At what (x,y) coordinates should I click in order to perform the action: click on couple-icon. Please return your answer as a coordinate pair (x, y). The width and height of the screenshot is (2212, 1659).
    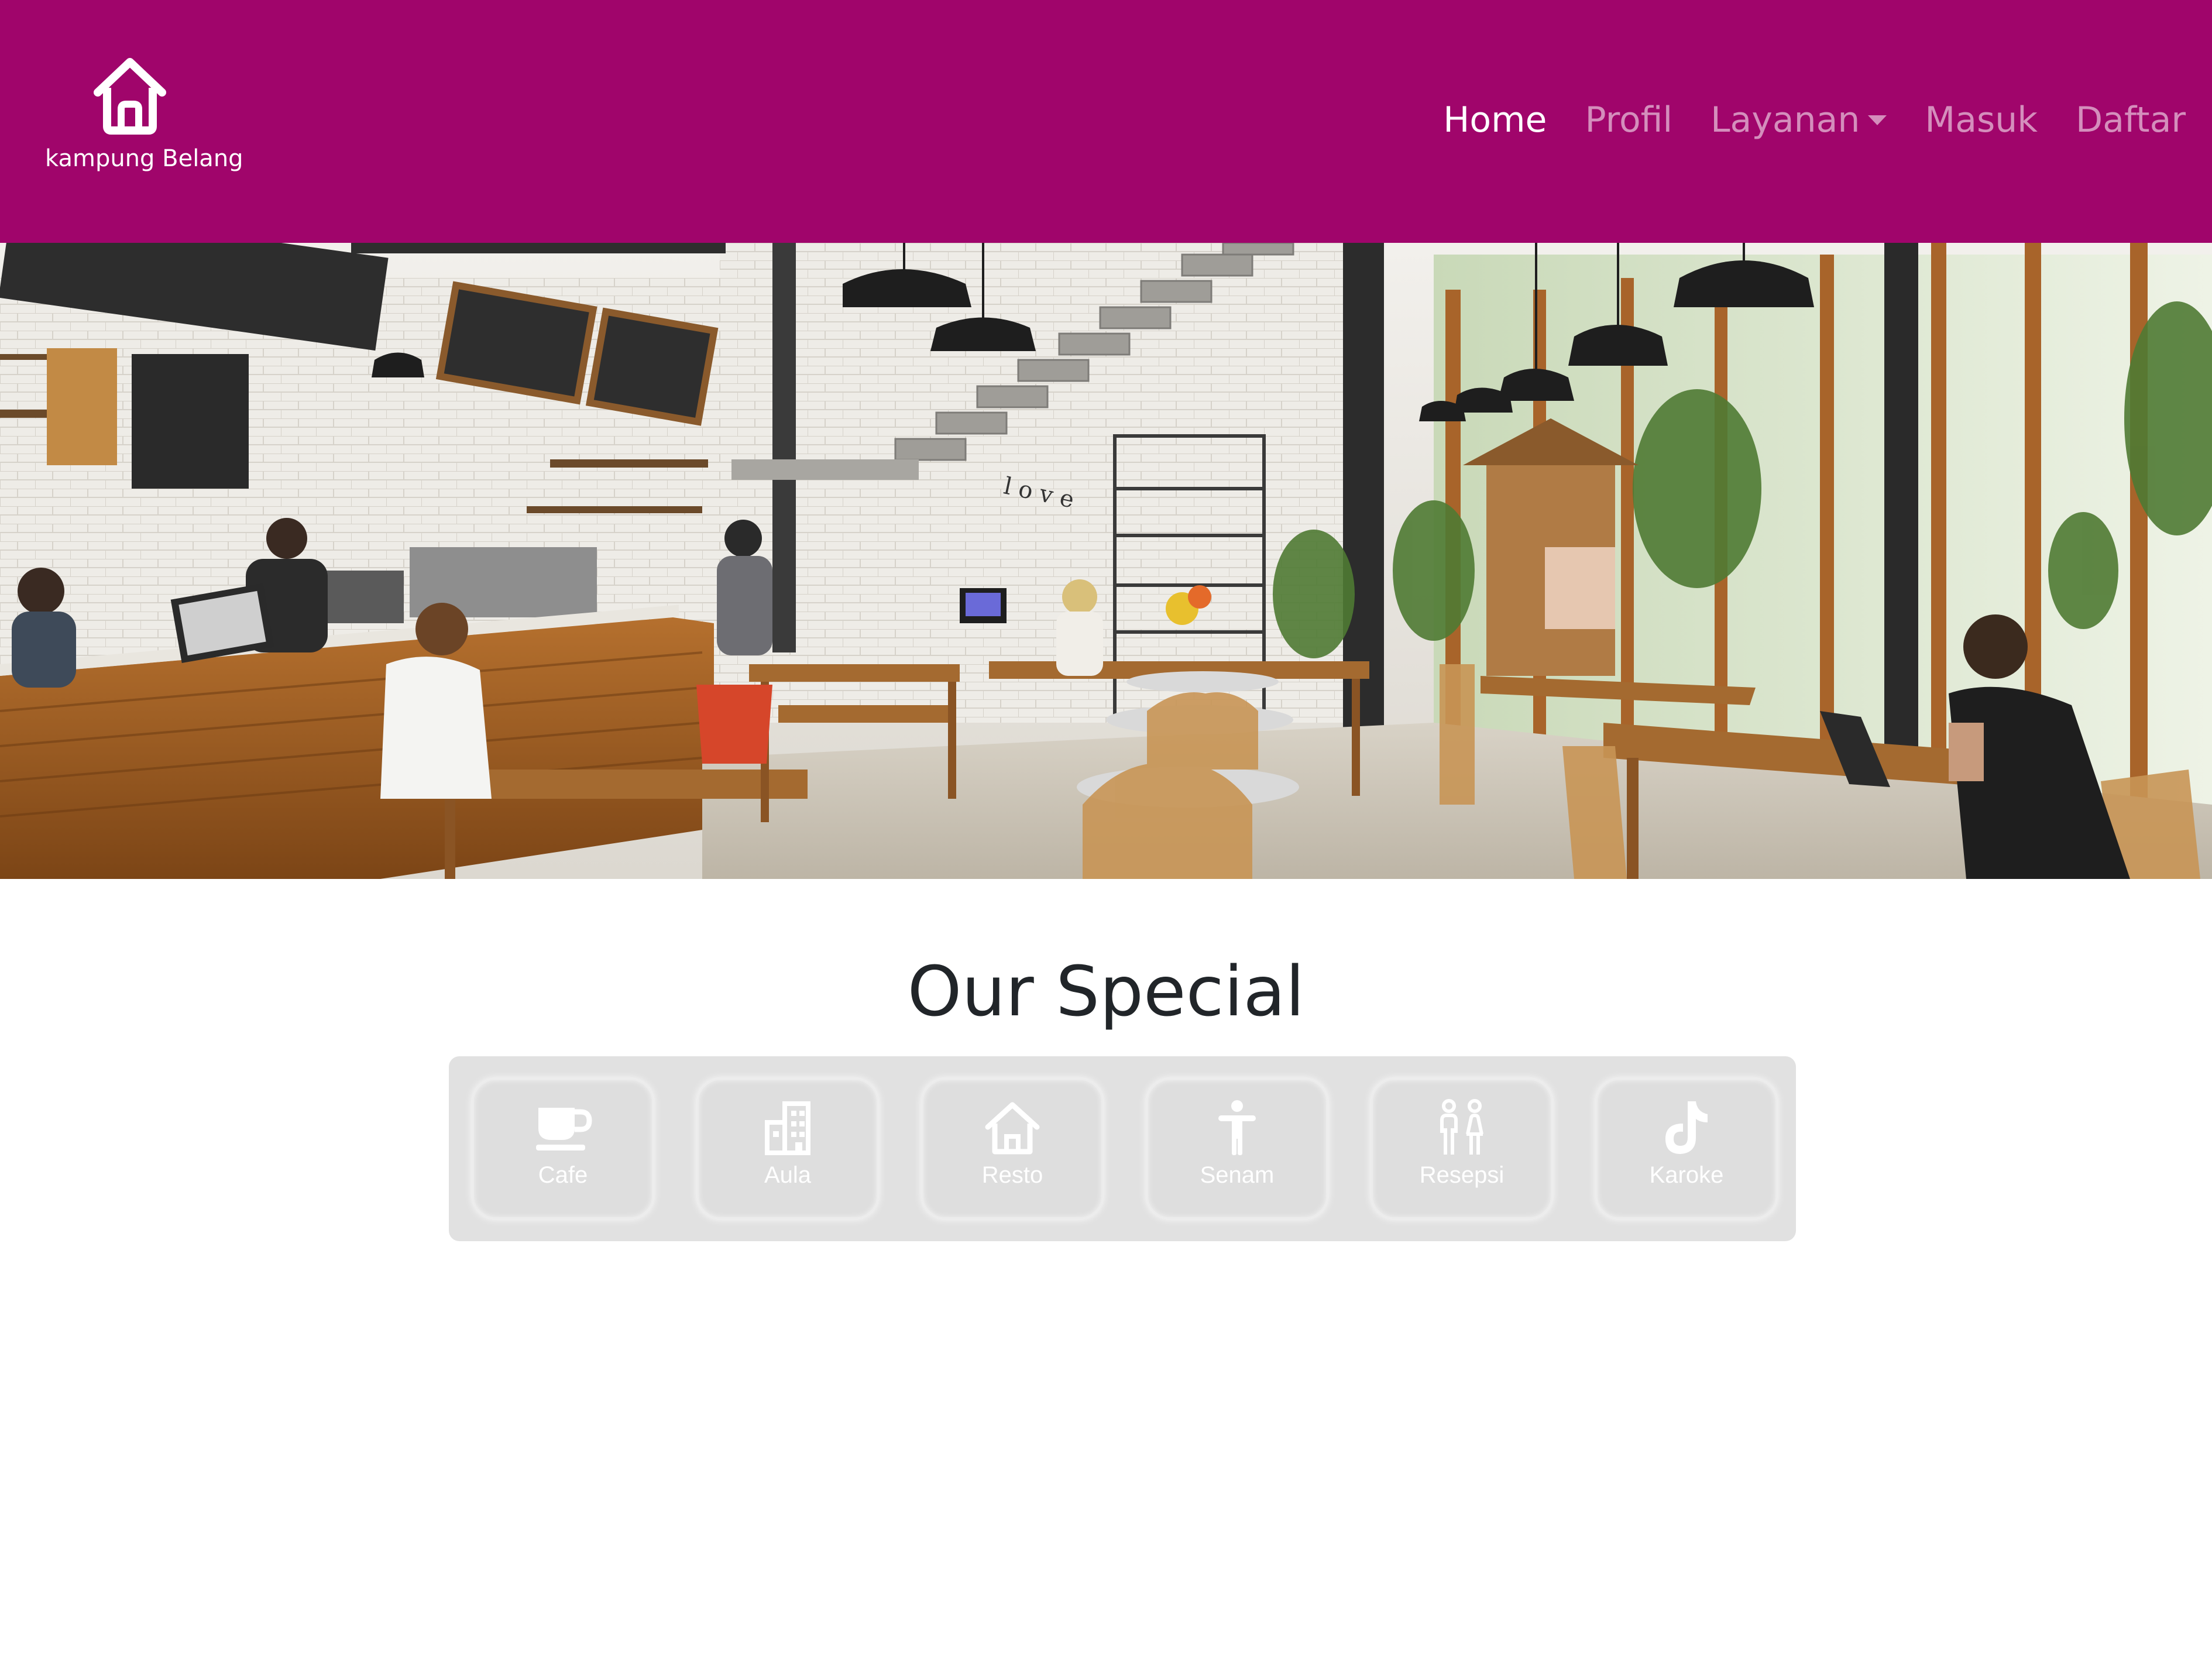
    Looking at the image, I should click on (1462, 1128).